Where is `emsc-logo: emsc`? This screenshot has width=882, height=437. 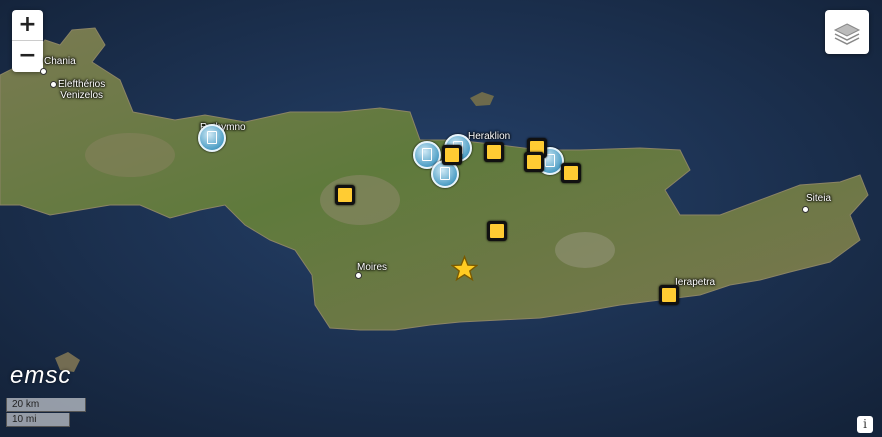 emsc-logo: emsc is located at coordinates (41, 375).